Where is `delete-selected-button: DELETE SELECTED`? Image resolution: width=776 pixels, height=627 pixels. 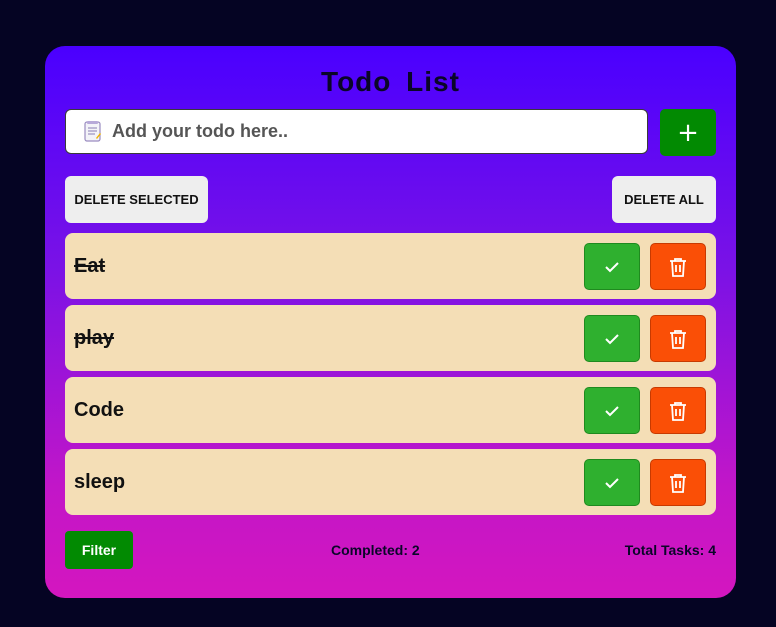
delete-selected-button: DELETE SELECTED is located at coordinates (136, 199).